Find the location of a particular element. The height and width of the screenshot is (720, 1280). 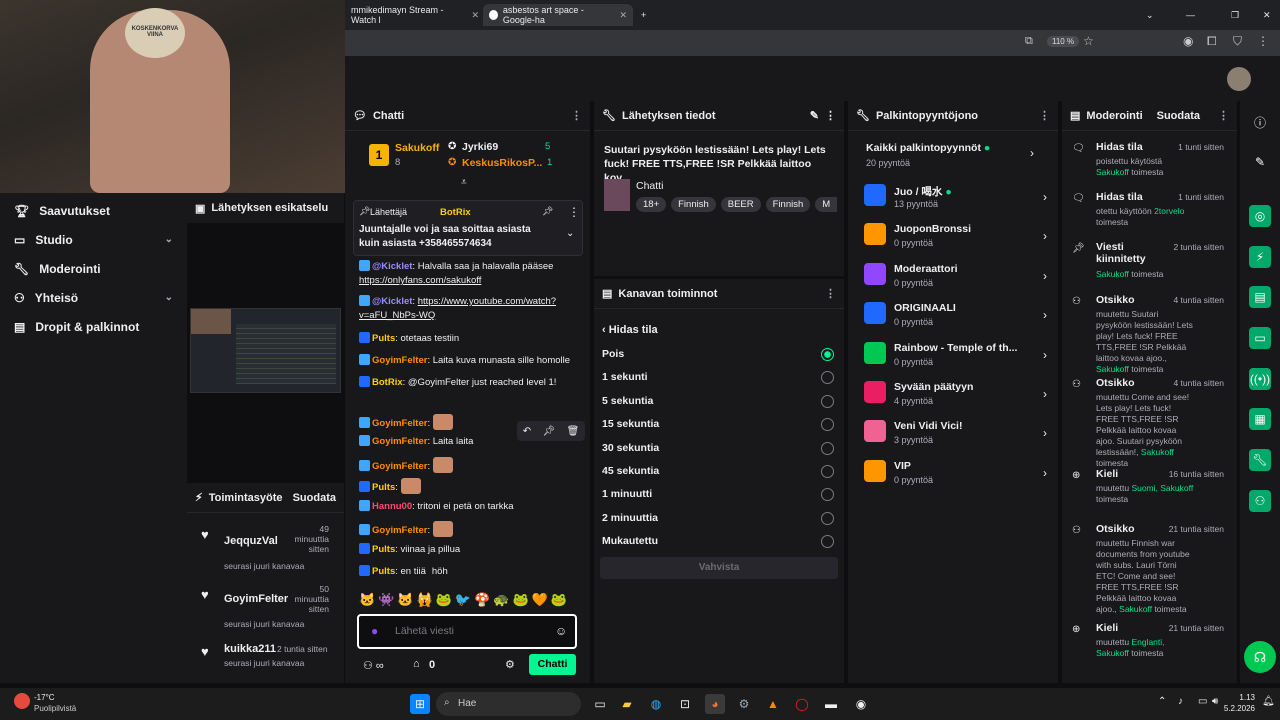

pin-icon: 📌︎ is located at coordinates (548, 431).